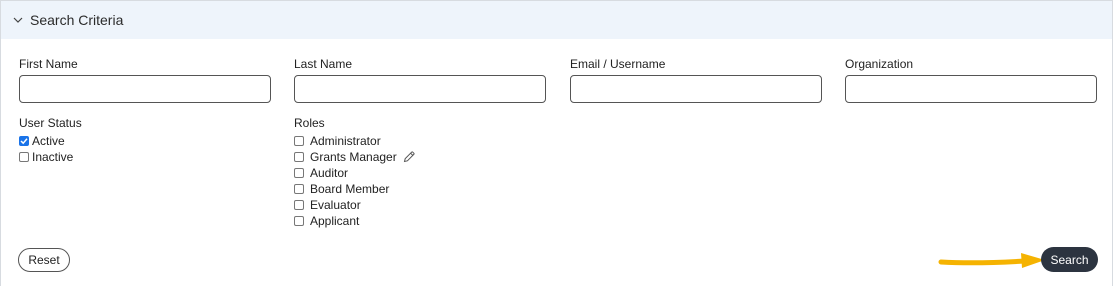 The width and height of the screenshot is (1113, 286). What do you see at coordinates (971, 89) in the screenshot?
I see `organization-input` at bounding box center [971, 89].